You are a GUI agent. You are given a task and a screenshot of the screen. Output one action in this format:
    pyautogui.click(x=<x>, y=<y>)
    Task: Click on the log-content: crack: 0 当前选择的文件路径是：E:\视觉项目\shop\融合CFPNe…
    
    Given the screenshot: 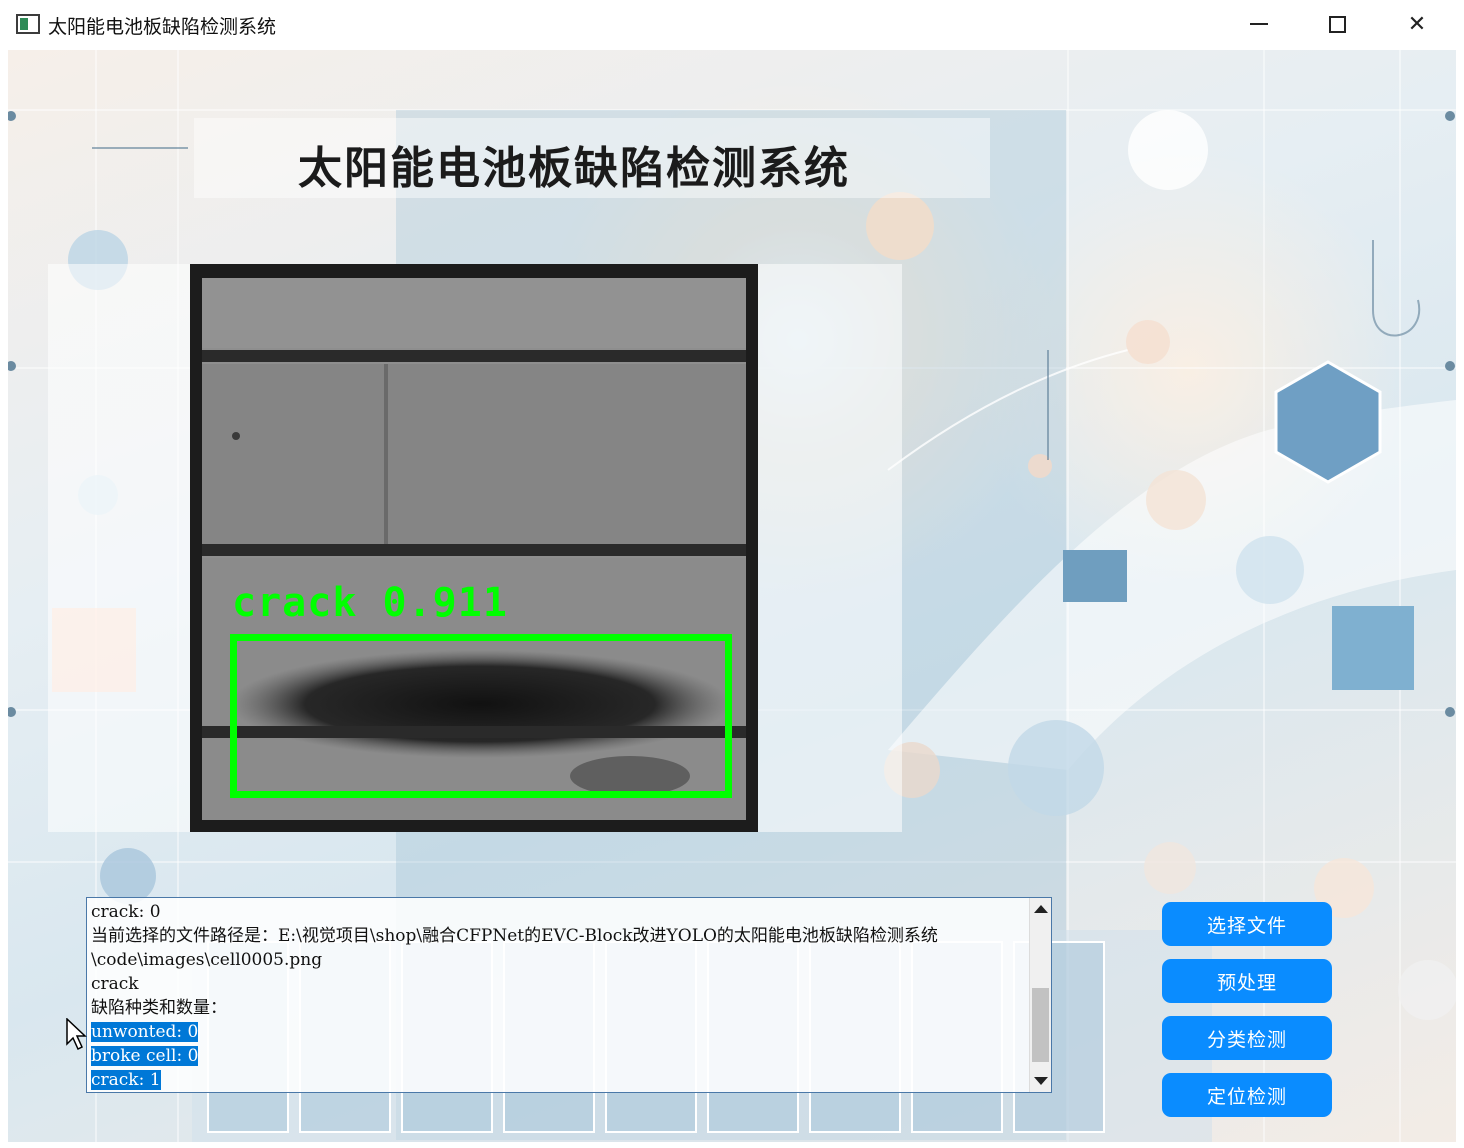 What is the action you would take?
    pyautogui.click(x=559, y=995)
    